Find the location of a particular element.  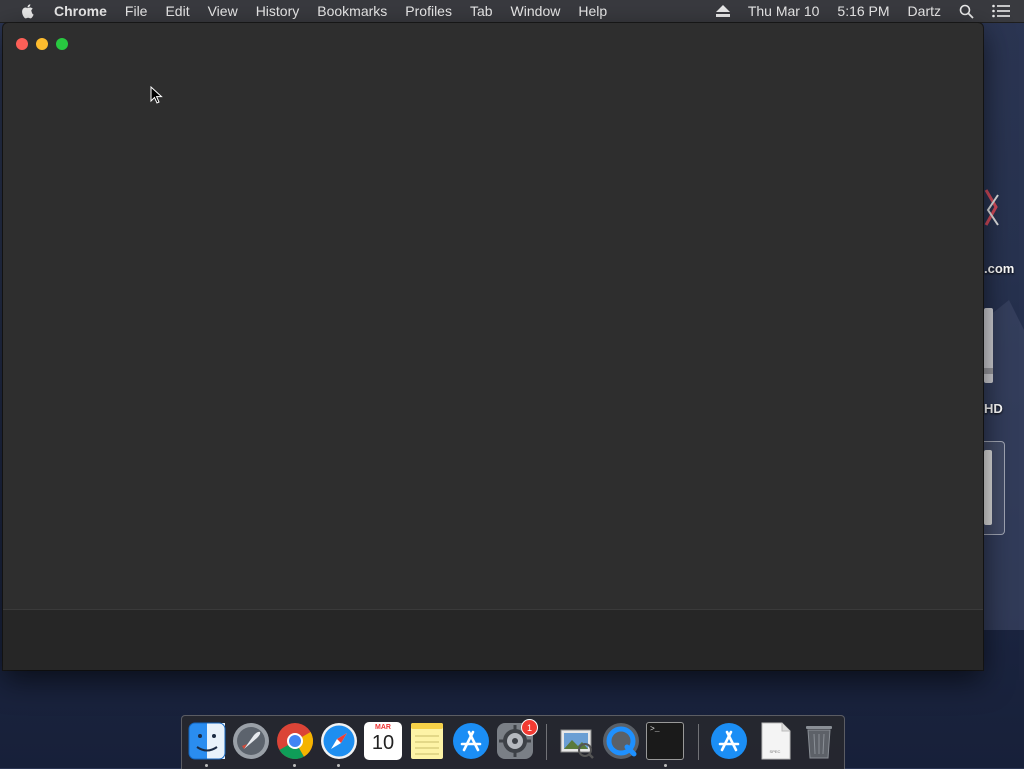

menu-bookmarks: Bookmarks is located at coordinates (352, 11).